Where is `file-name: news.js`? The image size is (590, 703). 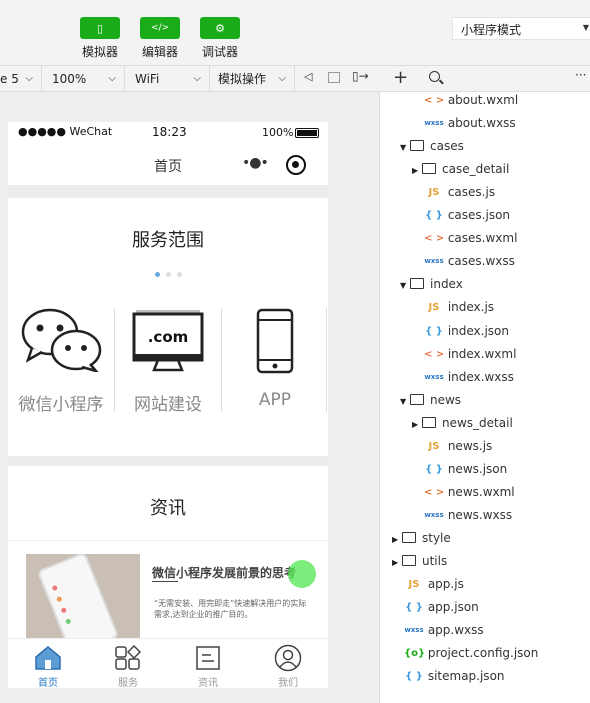 file-name: news.js is located at coordinates (470, 445).